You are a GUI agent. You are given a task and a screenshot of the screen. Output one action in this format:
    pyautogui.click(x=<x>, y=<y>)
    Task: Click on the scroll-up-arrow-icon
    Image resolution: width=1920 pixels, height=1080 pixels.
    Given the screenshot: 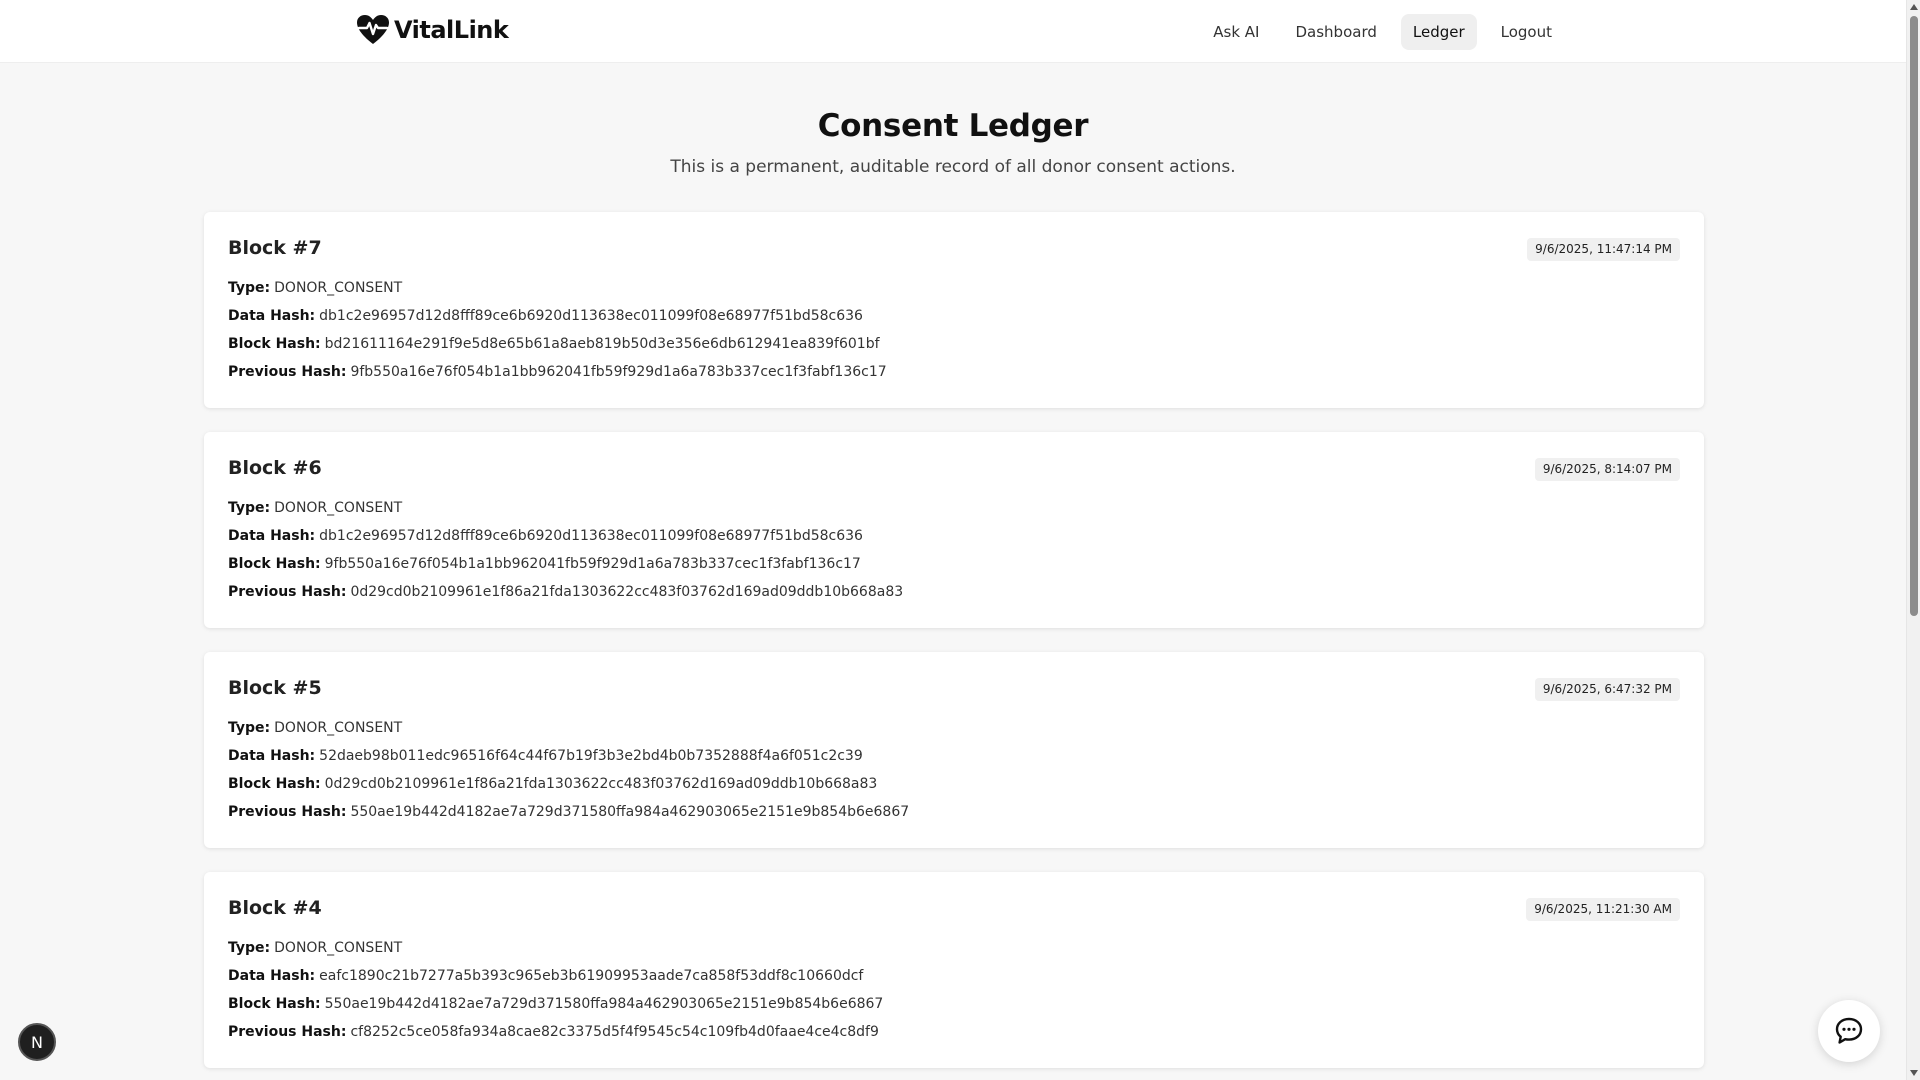 What is the action you would take?
    pyautogui.click(x=1914, y=7)
    